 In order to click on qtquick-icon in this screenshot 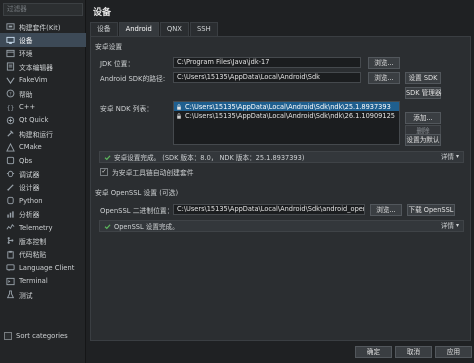, I will do `click(10, 120)`.